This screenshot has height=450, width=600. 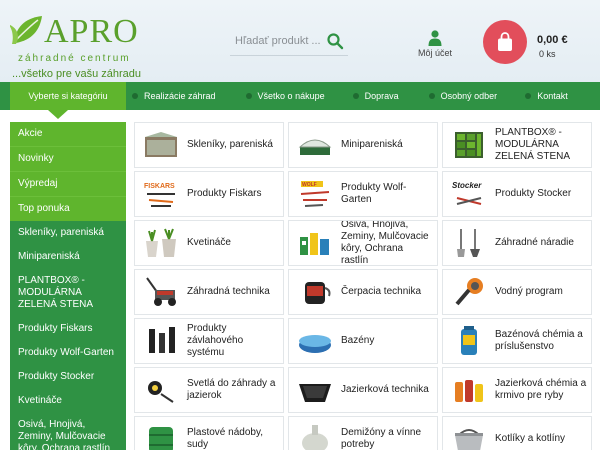 What do you see at coordinates (541, 389) in the screenshot?
I see `category-tile-label: Jazierková chémia a krmivo pre ryby` at bounding box center [541, 389].